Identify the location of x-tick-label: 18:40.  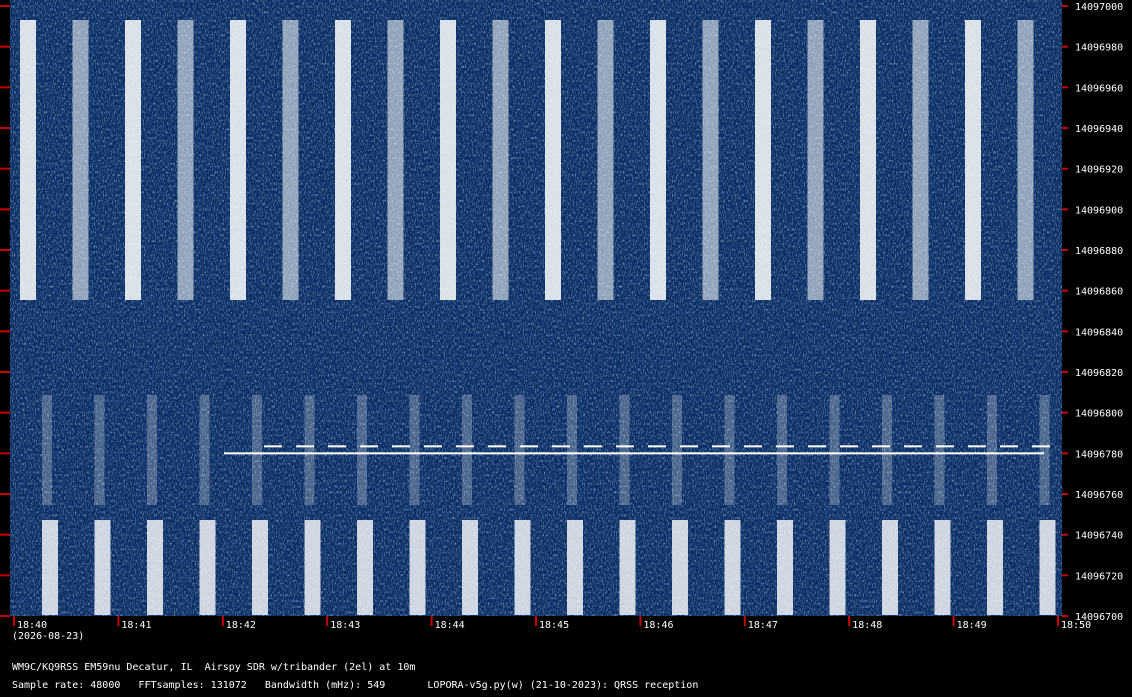
(32, 625).